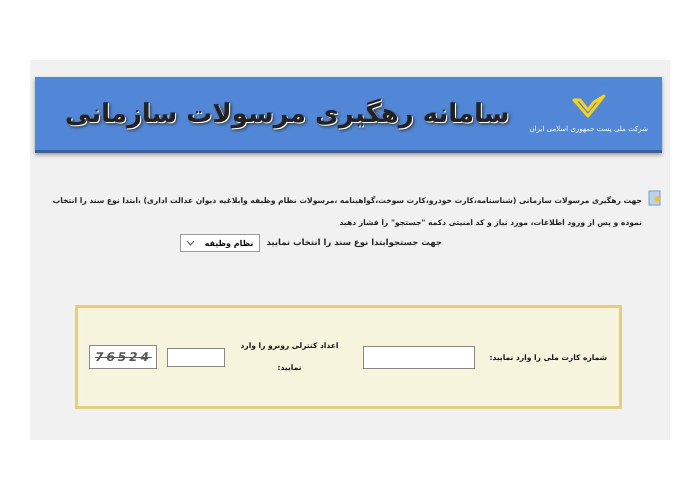 This screenshot has height=500, width=700. What do you see at coordinates (287, 113) in the screenshot?
I see `page-title: سامانه رهگیری مرسولات سازمانی` at bounding box center [287, 113].